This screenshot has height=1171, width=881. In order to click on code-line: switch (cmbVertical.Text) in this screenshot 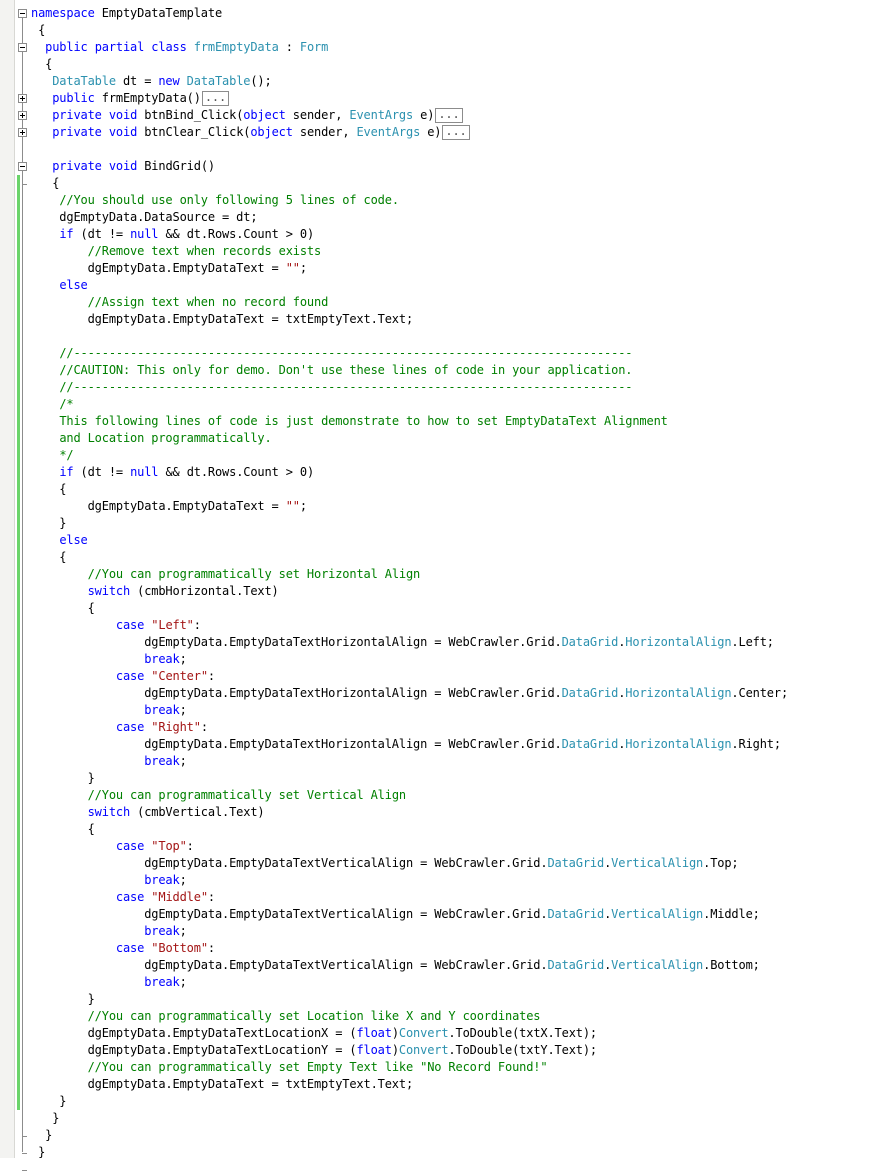, I will do `click(440, 812)`.